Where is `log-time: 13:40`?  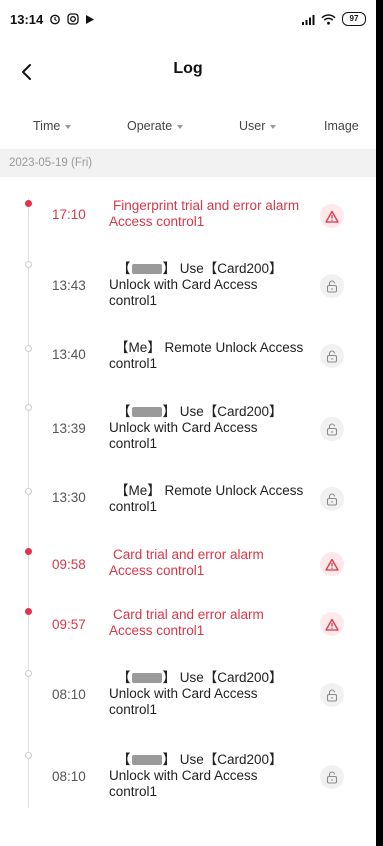 log-time: 13:40 is located at coordinates (69, 354).